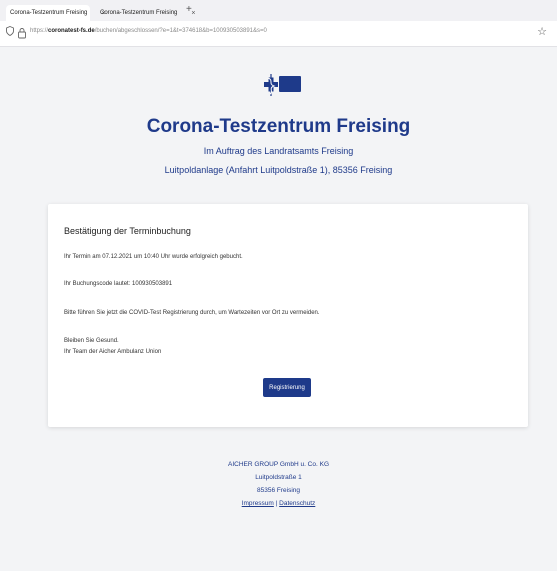 This screenshot has width=557, height=571. What do you see at coordinates (118, 284) in the screenshot?
I see `booking-code-text: Ihr Buchungscode lautet: 100930503891` at bounding box center [118, 284].